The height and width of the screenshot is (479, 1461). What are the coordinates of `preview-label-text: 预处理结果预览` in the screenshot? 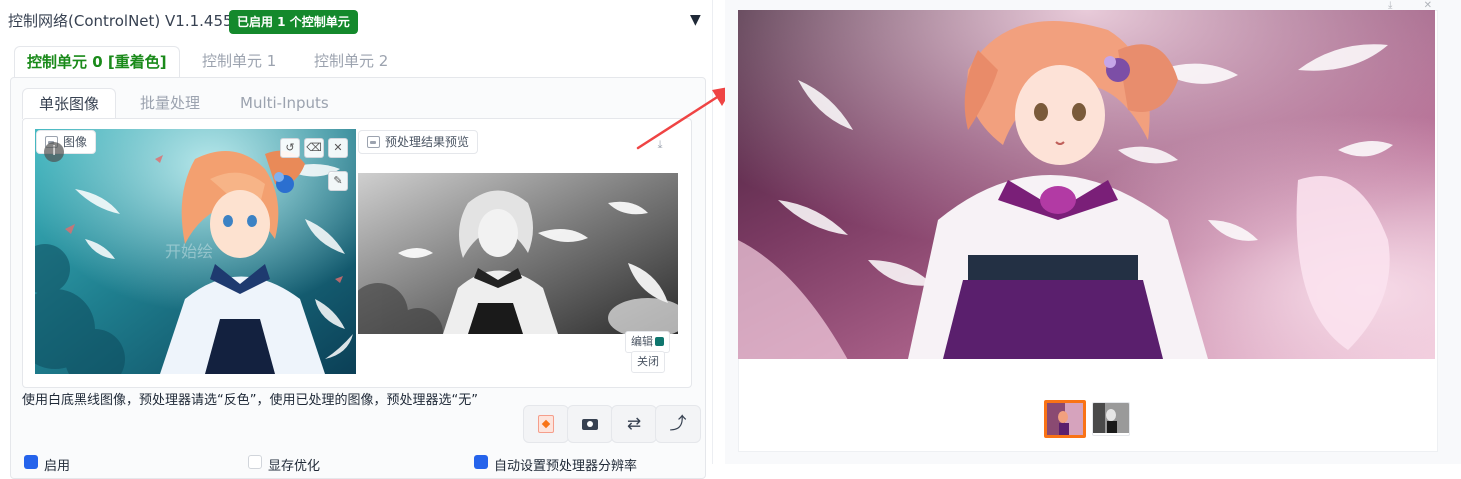 It's located at (427, 142).